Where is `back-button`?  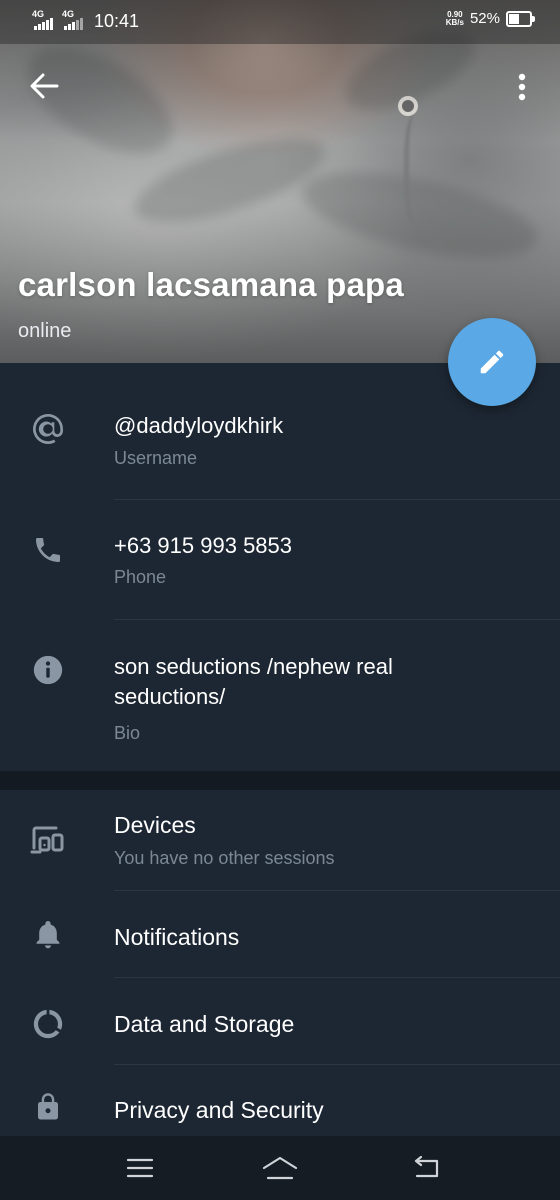 back-button is located at coordinates (44, 86).